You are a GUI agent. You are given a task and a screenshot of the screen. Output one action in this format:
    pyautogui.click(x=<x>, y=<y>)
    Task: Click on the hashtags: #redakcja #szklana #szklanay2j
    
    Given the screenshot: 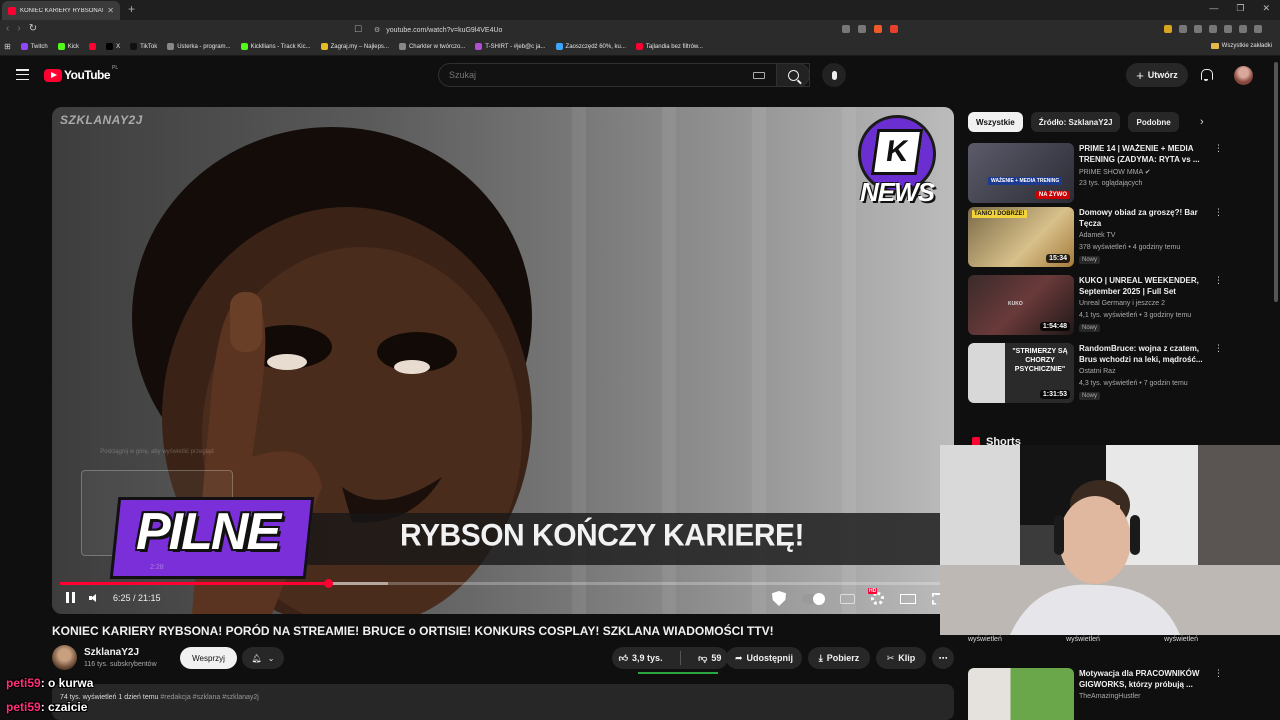 What is the action you would take?
    pyautogui.click(x=209, y=697)
    